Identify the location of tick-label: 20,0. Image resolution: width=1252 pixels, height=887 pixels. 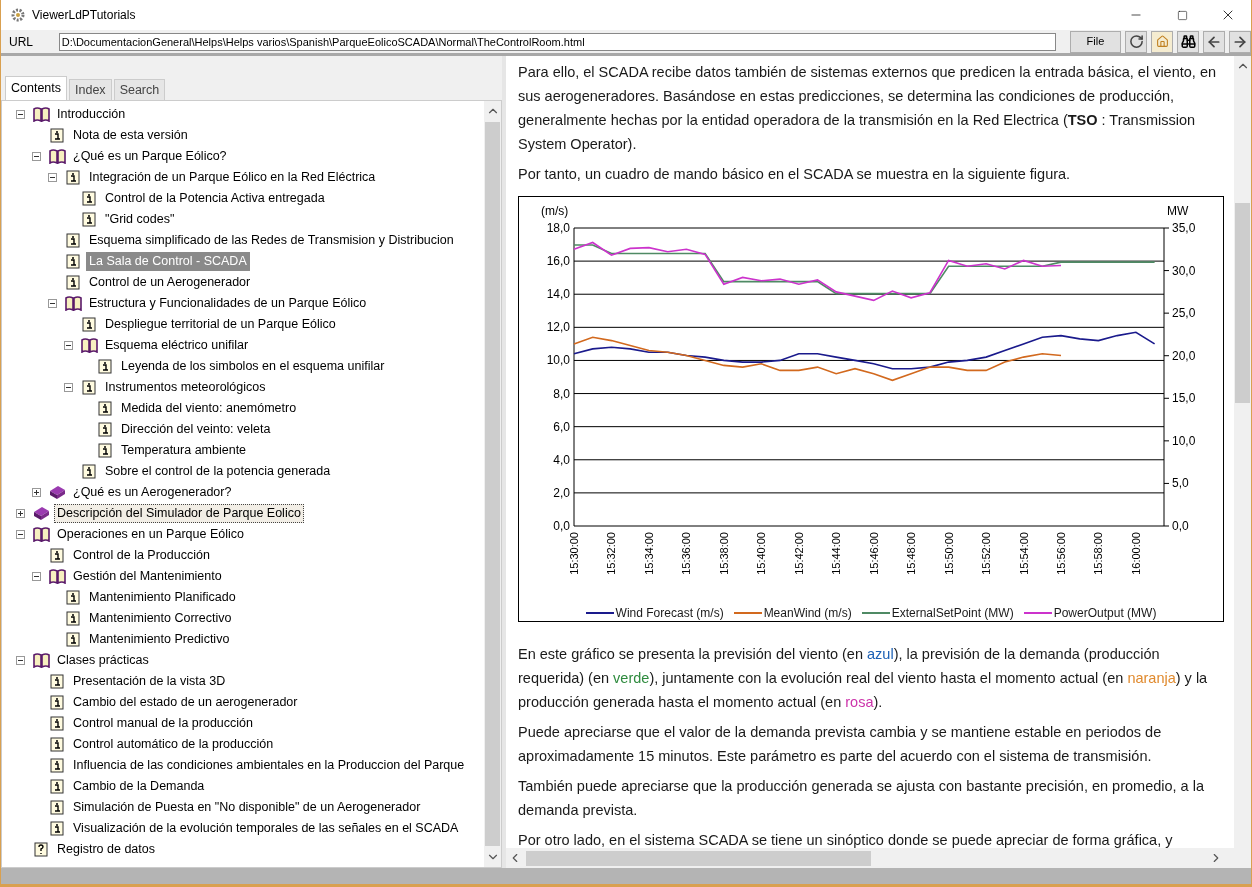
(1184, 355).